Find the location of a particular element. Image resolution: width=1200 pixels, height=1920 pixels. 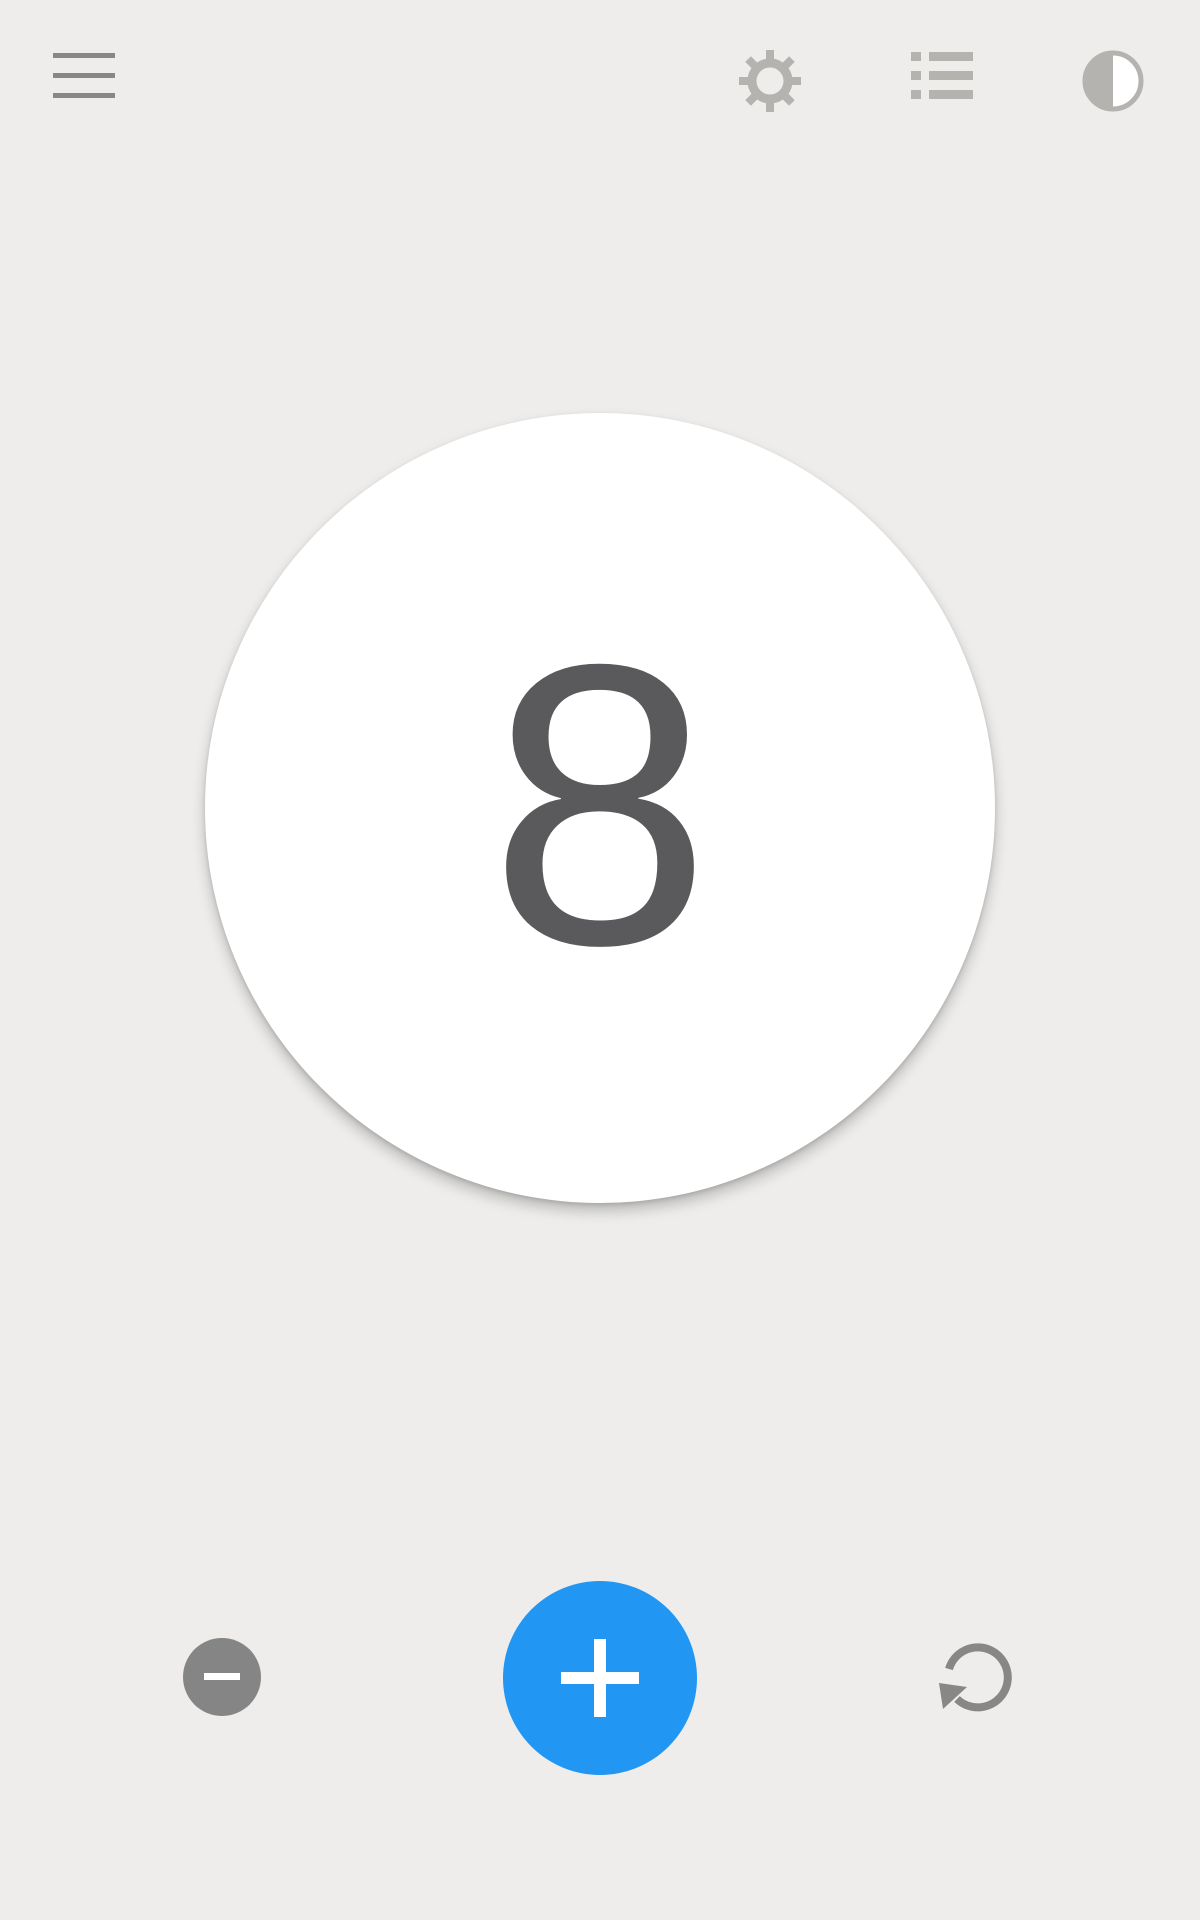

gear-icon is located at coordinates (770, 81).